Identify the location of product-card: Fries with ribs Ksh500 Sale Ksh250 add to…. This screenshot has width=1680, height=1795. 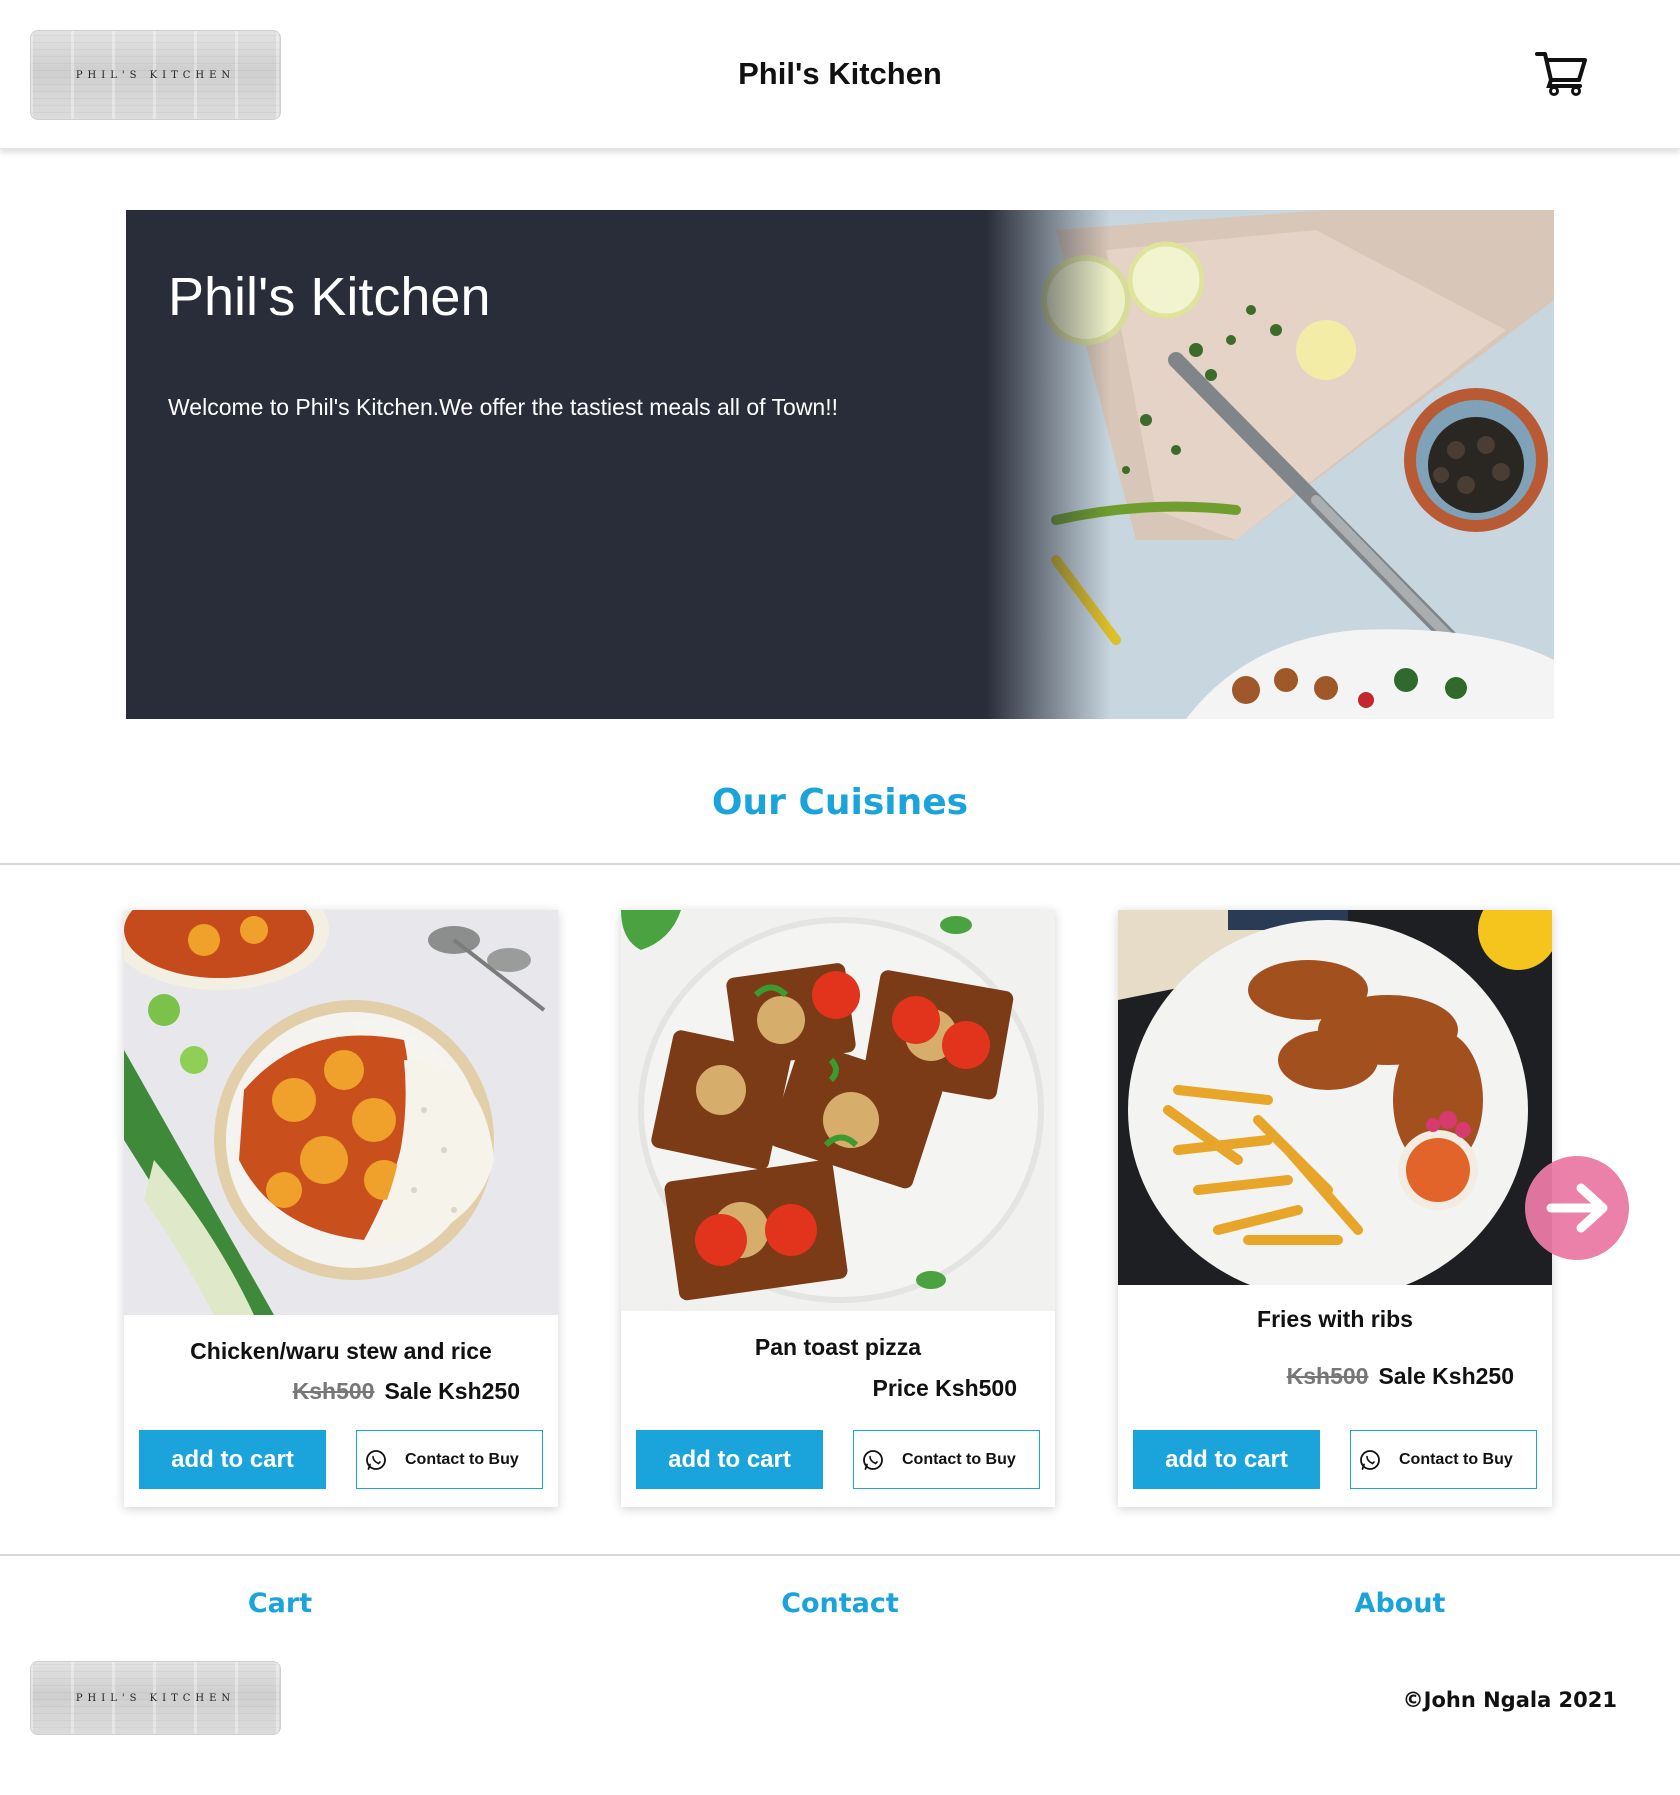
(1335, 1208).